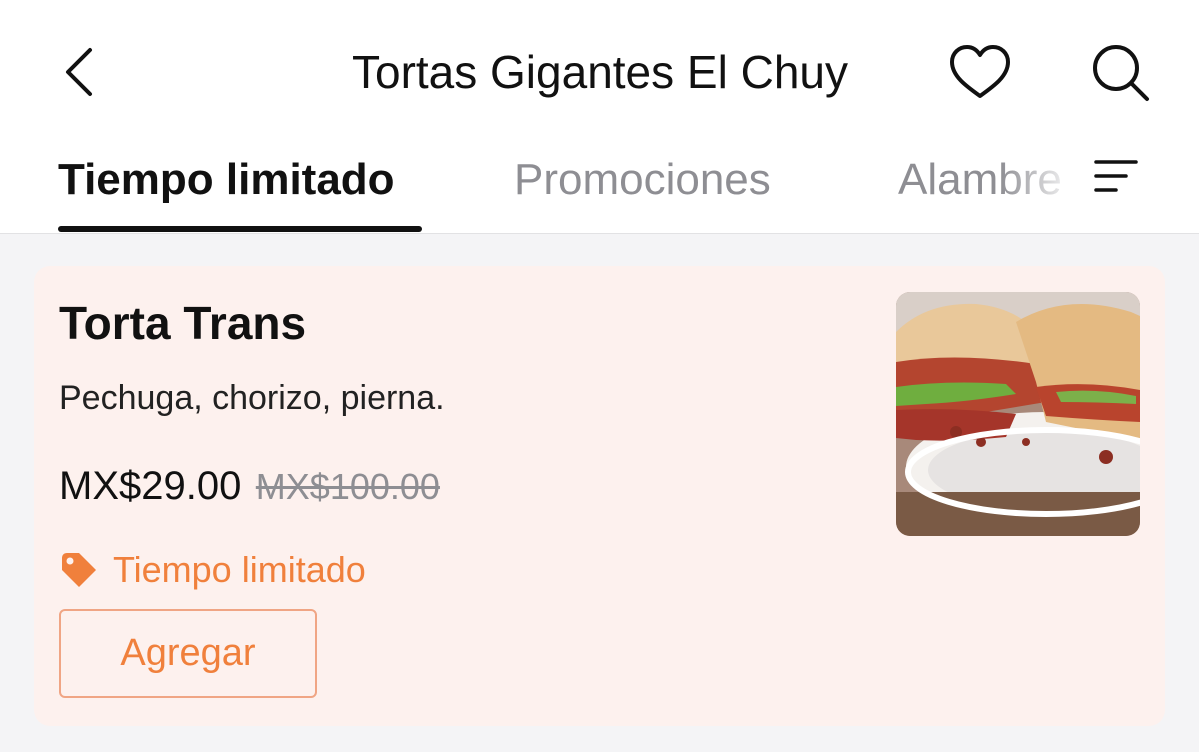 The width and height of the screenshot is (1199, 752). Describe the element at coordinates (239, 569) in the screenshot. I see `promo-label: Tiempo limitado` at that location.